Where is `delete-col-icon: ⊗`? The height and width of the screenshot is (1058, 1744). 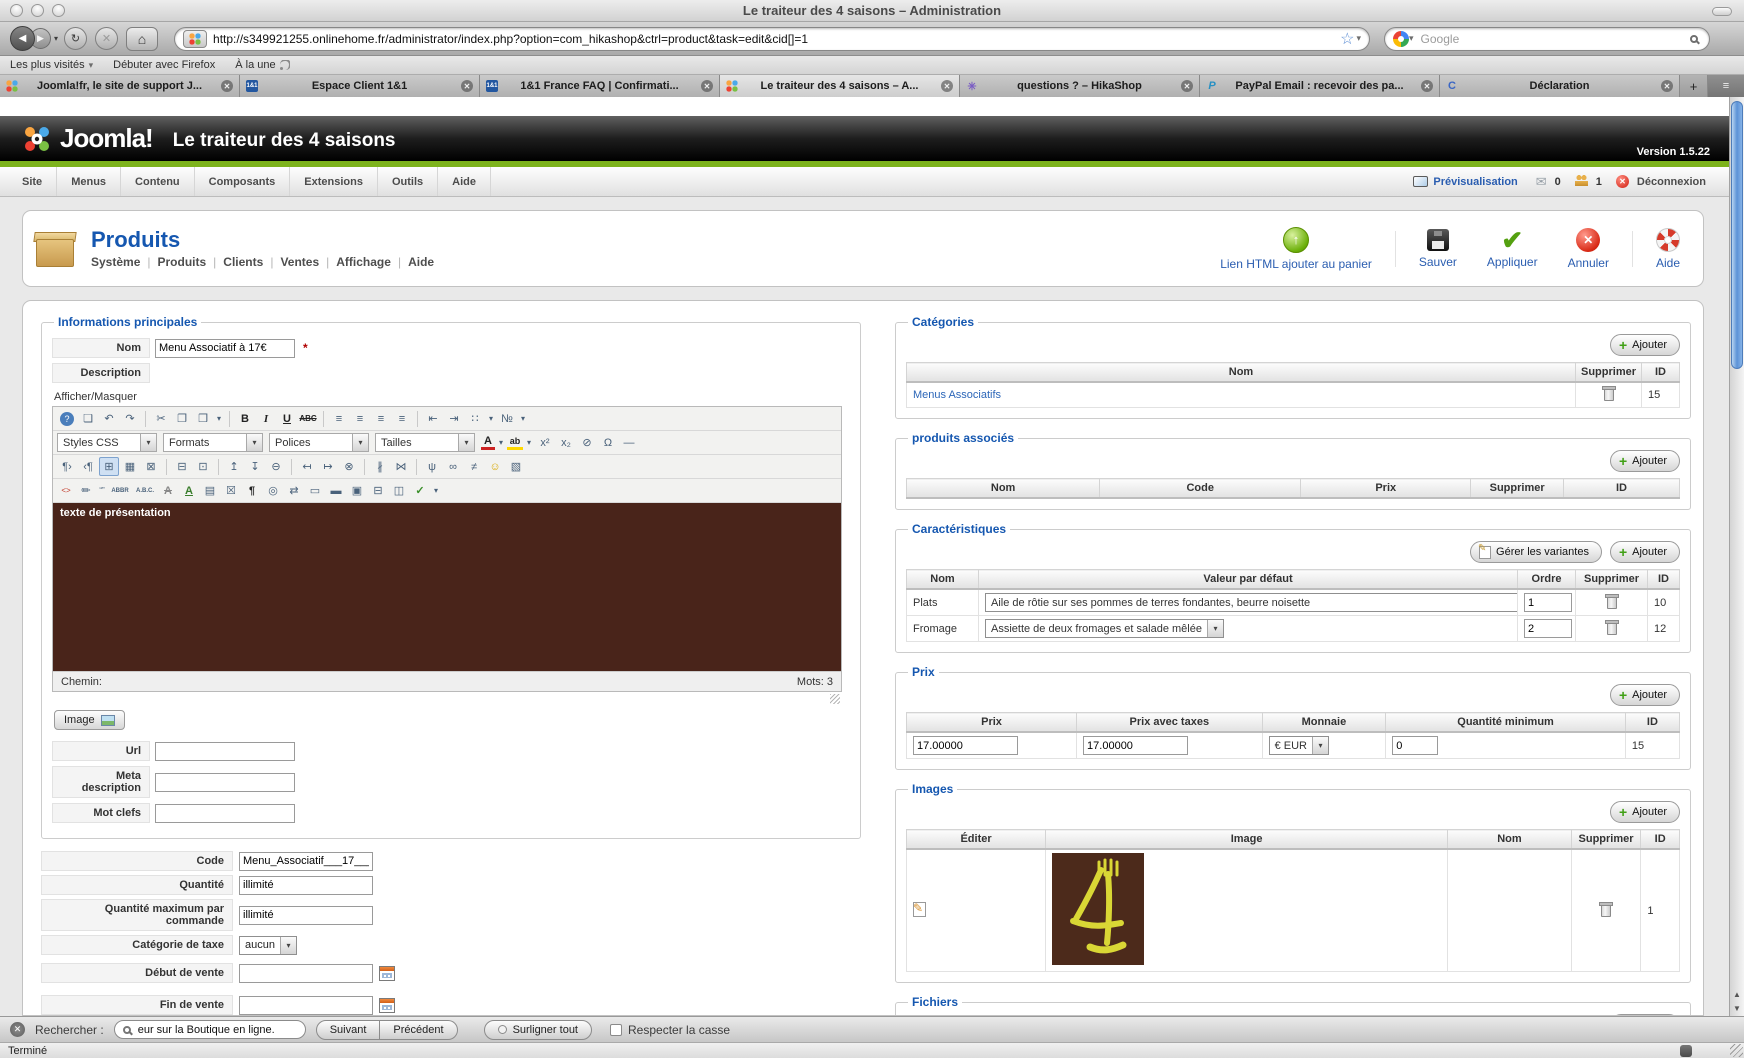 delete-col-icon: ⊗ is located at coordinates (349, 467).